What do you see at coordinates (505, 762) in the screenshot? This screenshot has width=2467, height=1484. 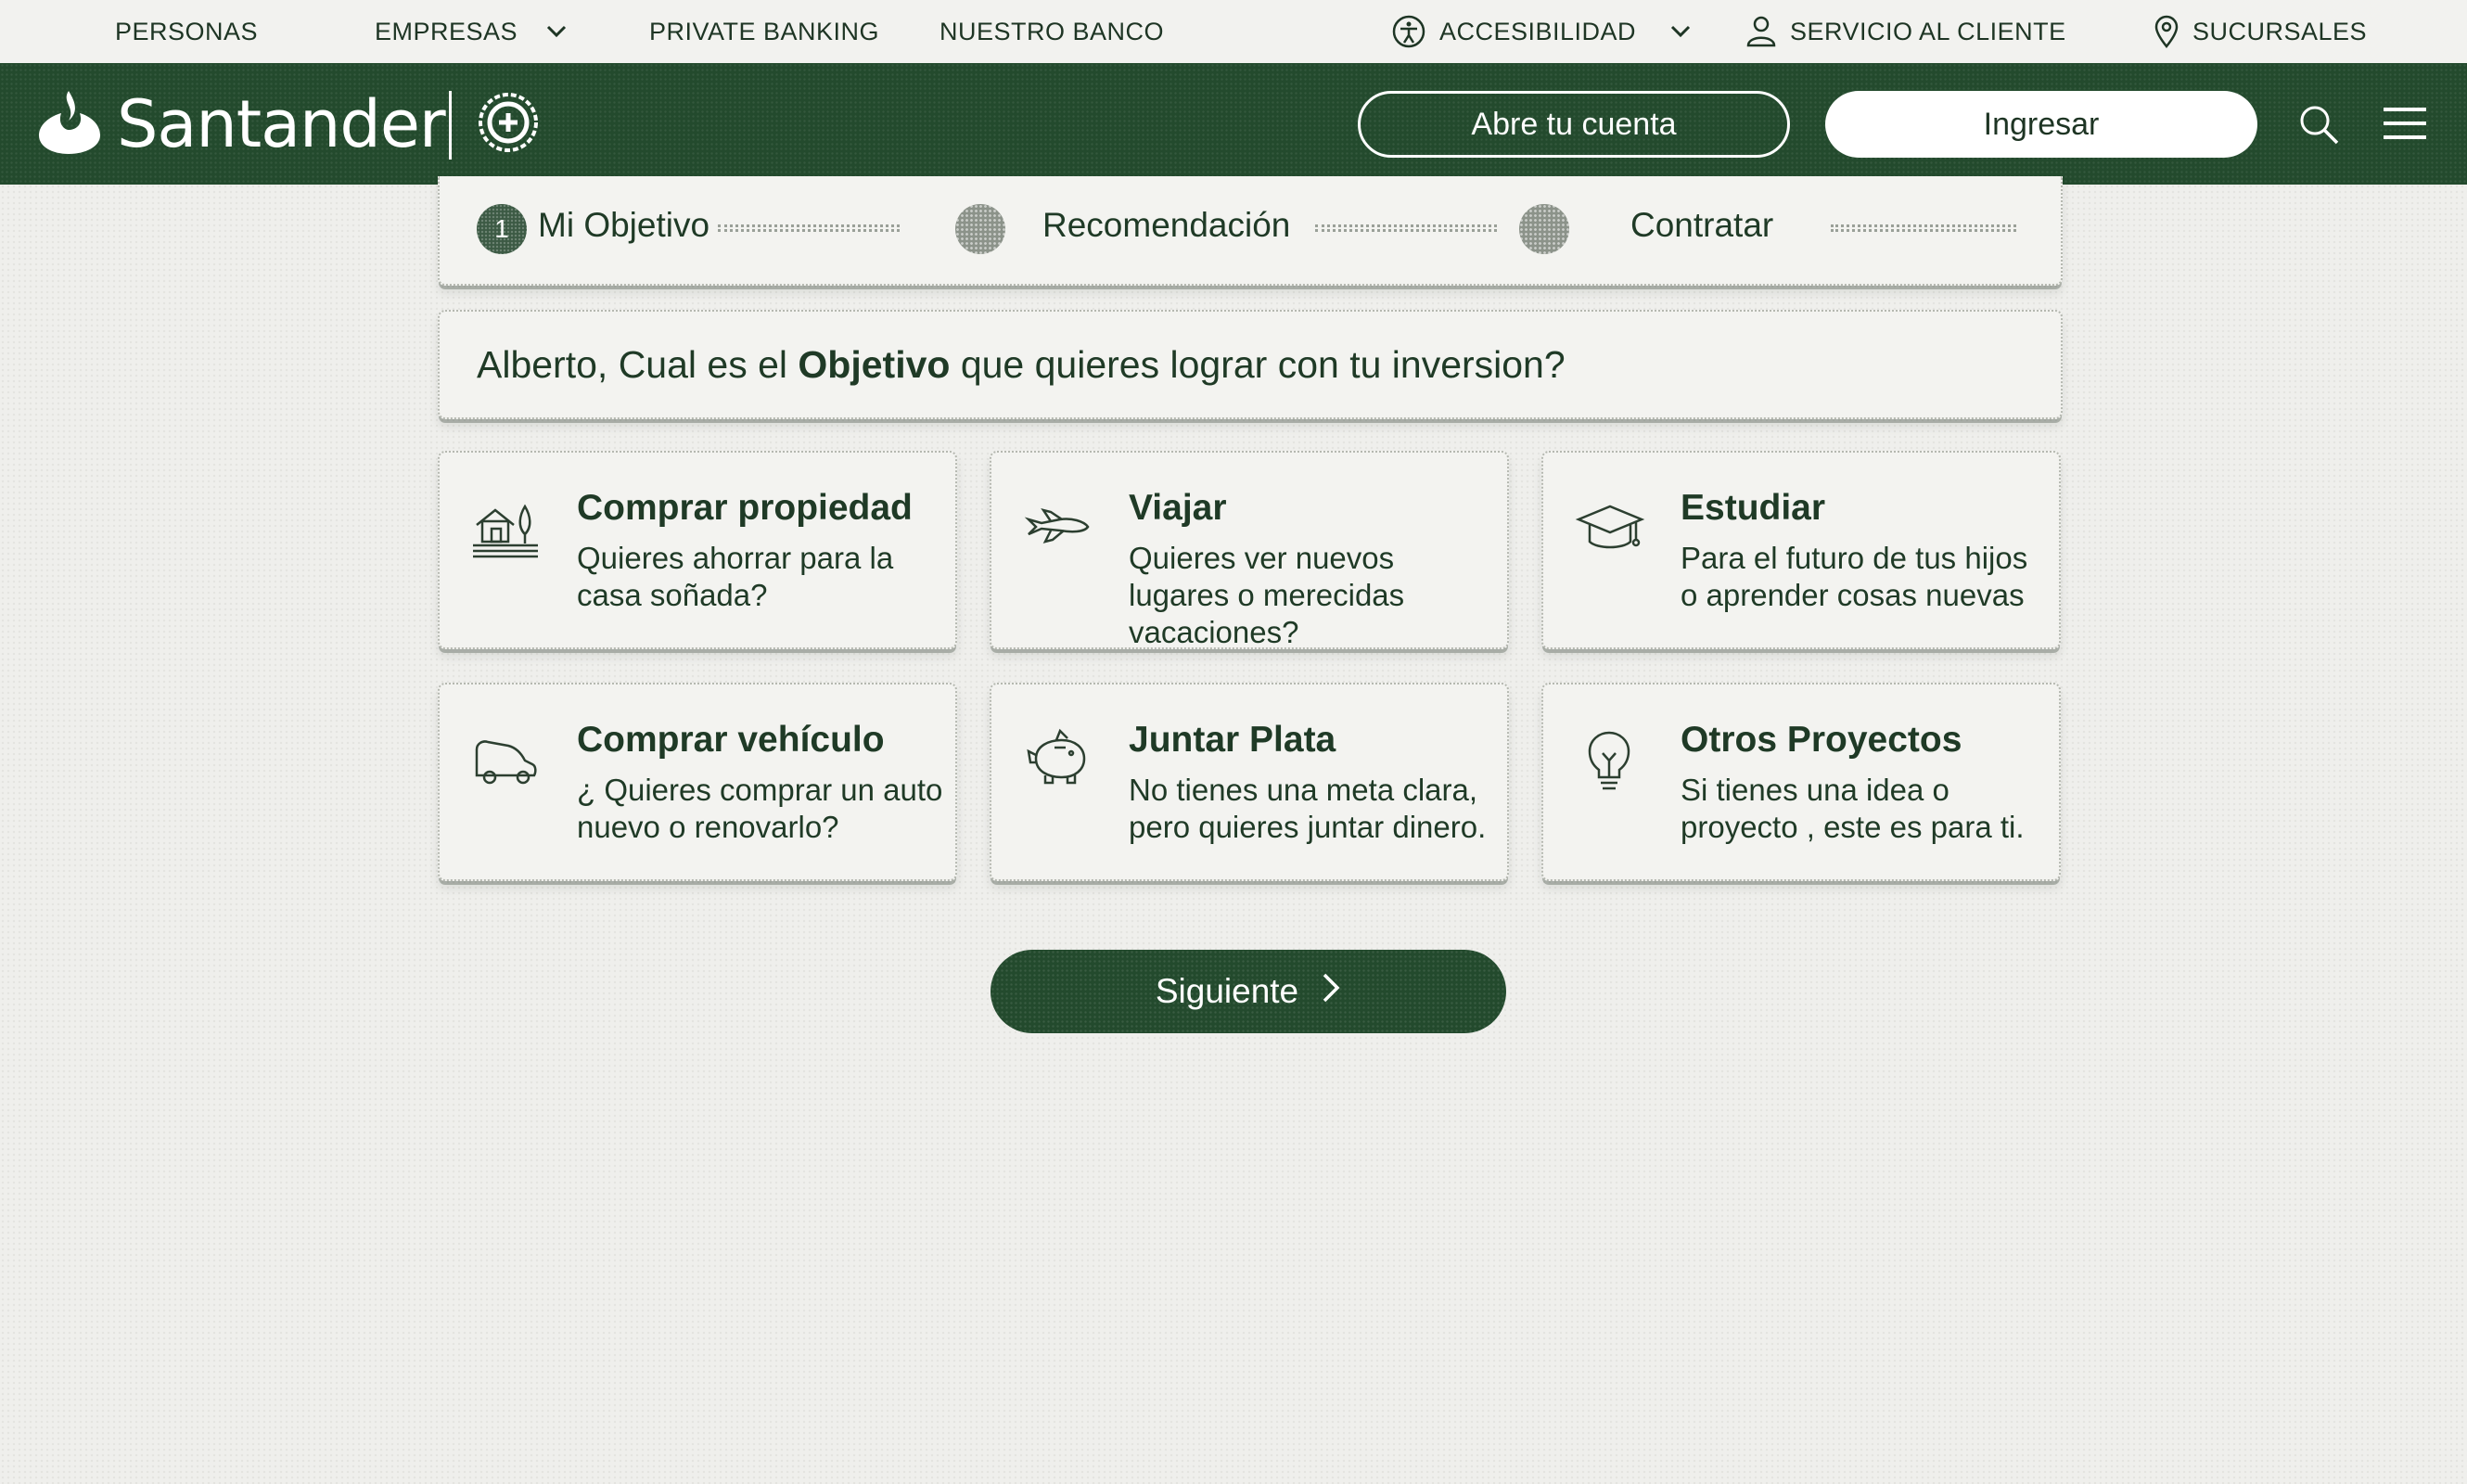 I see `car-icon` at bounding box center [505, 762].